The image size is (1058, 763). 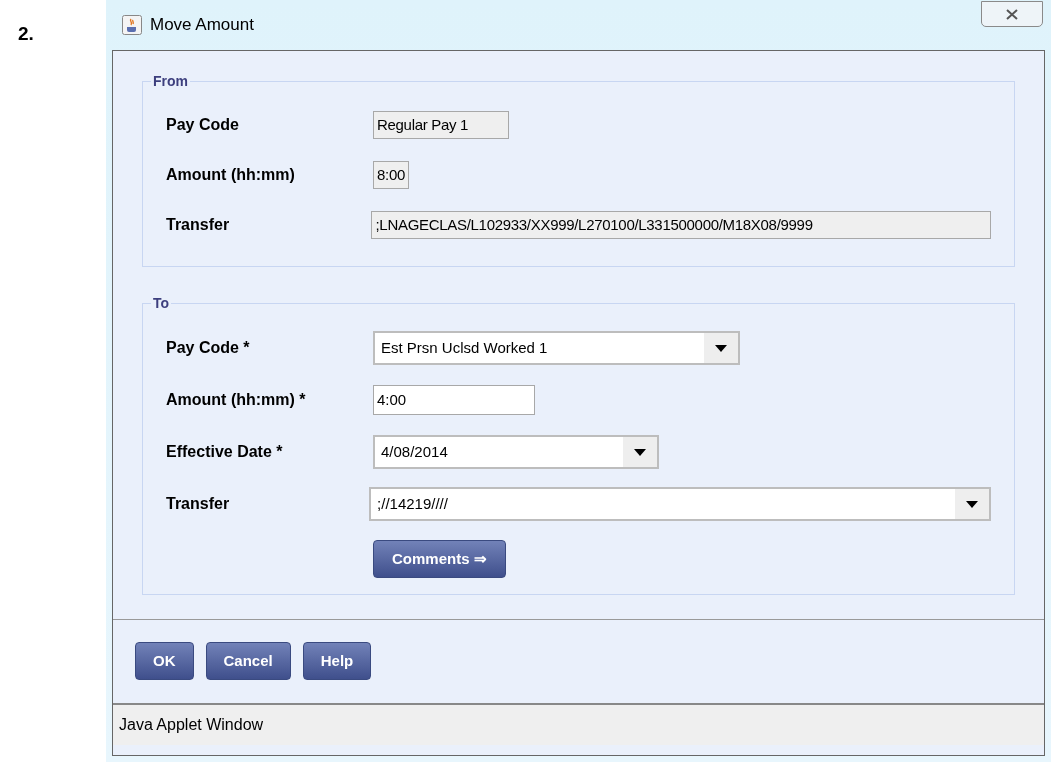 What do you see at coordinates (680, 504) in the screenshot?
I see `dropdown: ;//14219////` at bounding box center [680, 504].